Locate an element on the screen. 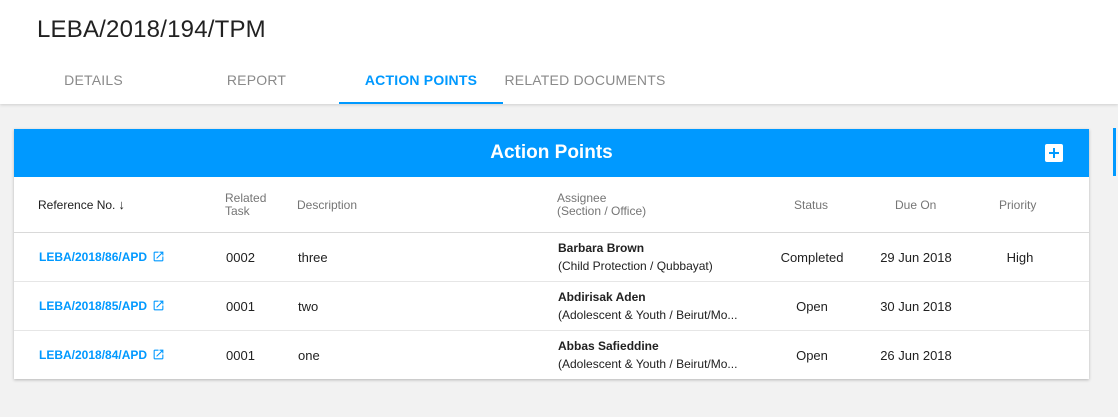 Image resolution: width=1118 pixels, height=417 pixels. page-title: LEBA/2018/194/TPM is located at coordinates (151, 29).